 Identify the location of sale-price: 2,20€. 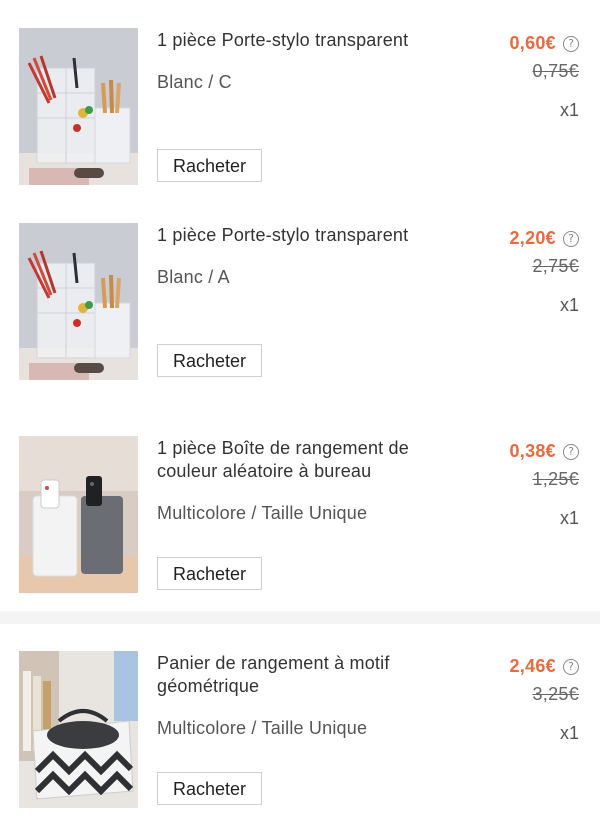
(532, 238).